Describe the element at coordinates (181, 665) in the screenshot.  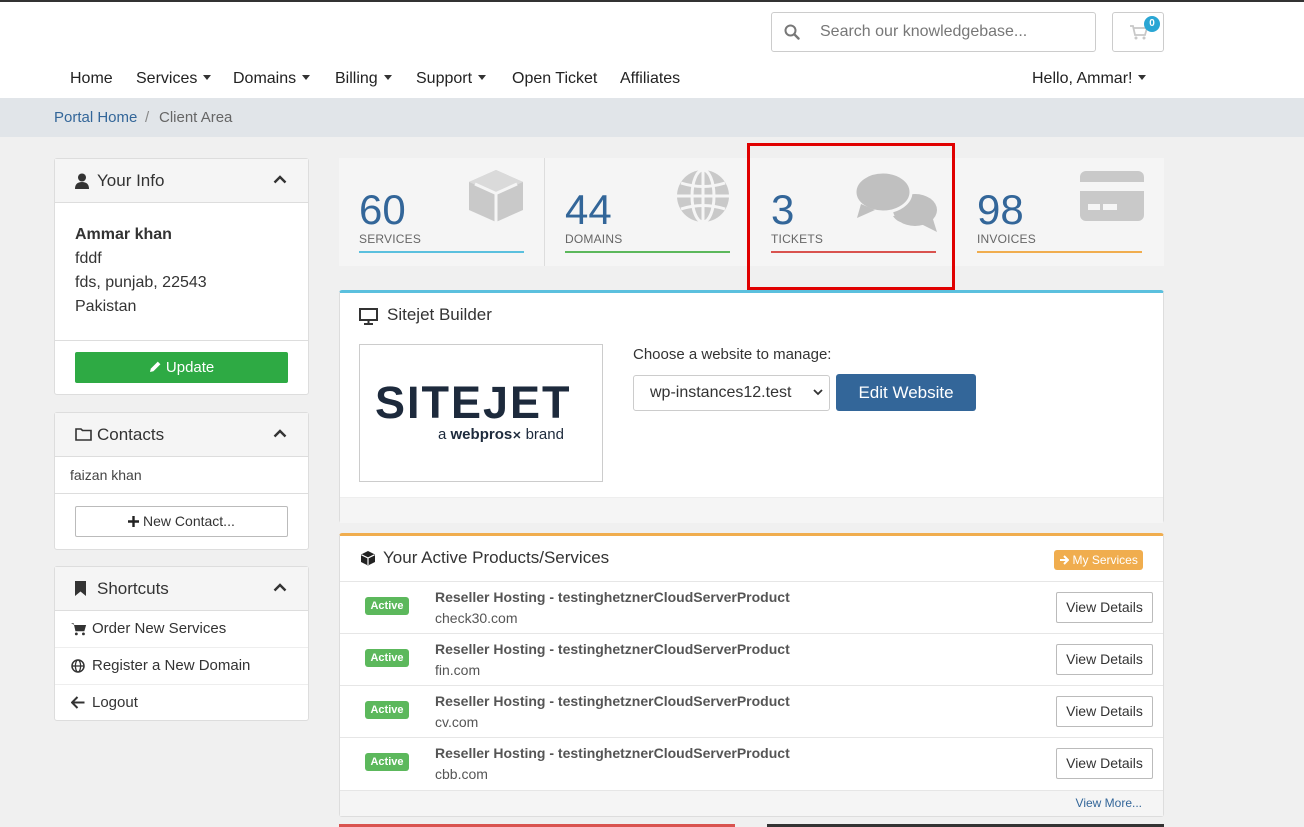
I see `shortcut-register-domain: Register a New Domain` at that location.